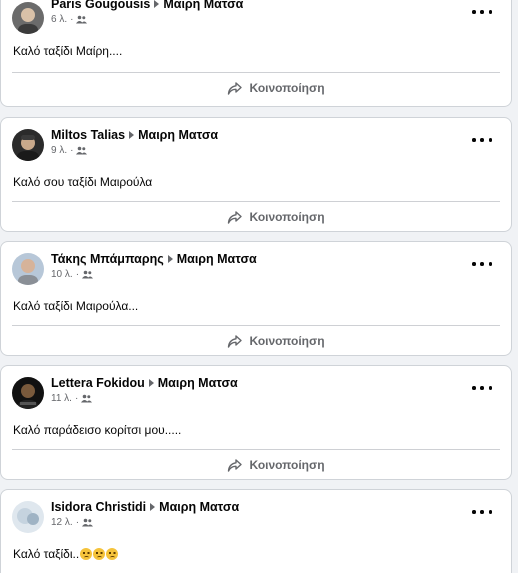  What do you see at coordinates (88, 135) in the screenshot?
I see `author-name: Miltos Talias` at bounding box center [88, 135].